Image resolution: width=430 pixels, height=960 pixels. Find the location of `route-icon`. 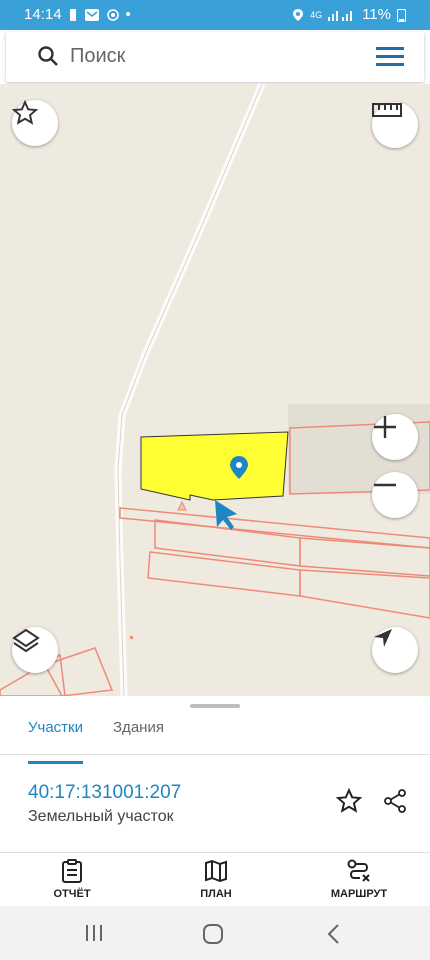

route-icon is located at coordinates (358, 870).